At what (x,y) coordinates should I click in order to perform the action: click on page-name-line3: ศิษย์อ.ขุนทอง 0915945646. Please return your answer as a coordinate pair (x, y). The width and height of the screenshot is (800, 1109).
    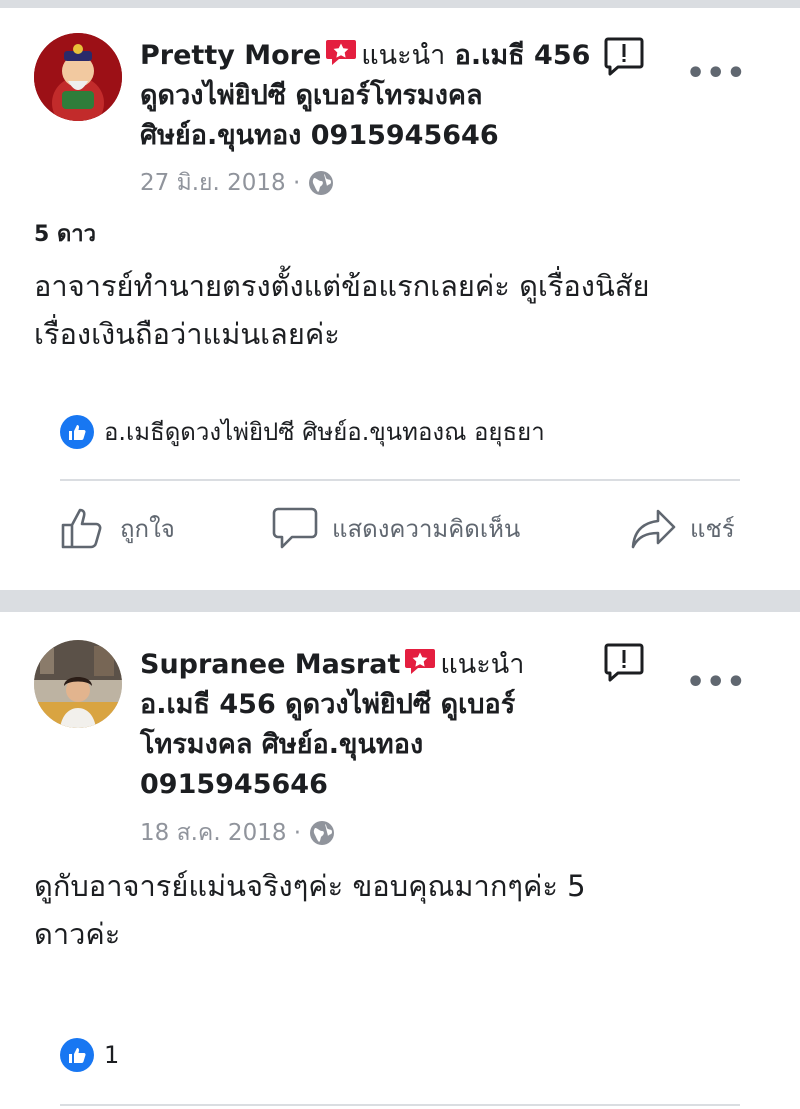
    Looking at the image, I should click on (375, 136).